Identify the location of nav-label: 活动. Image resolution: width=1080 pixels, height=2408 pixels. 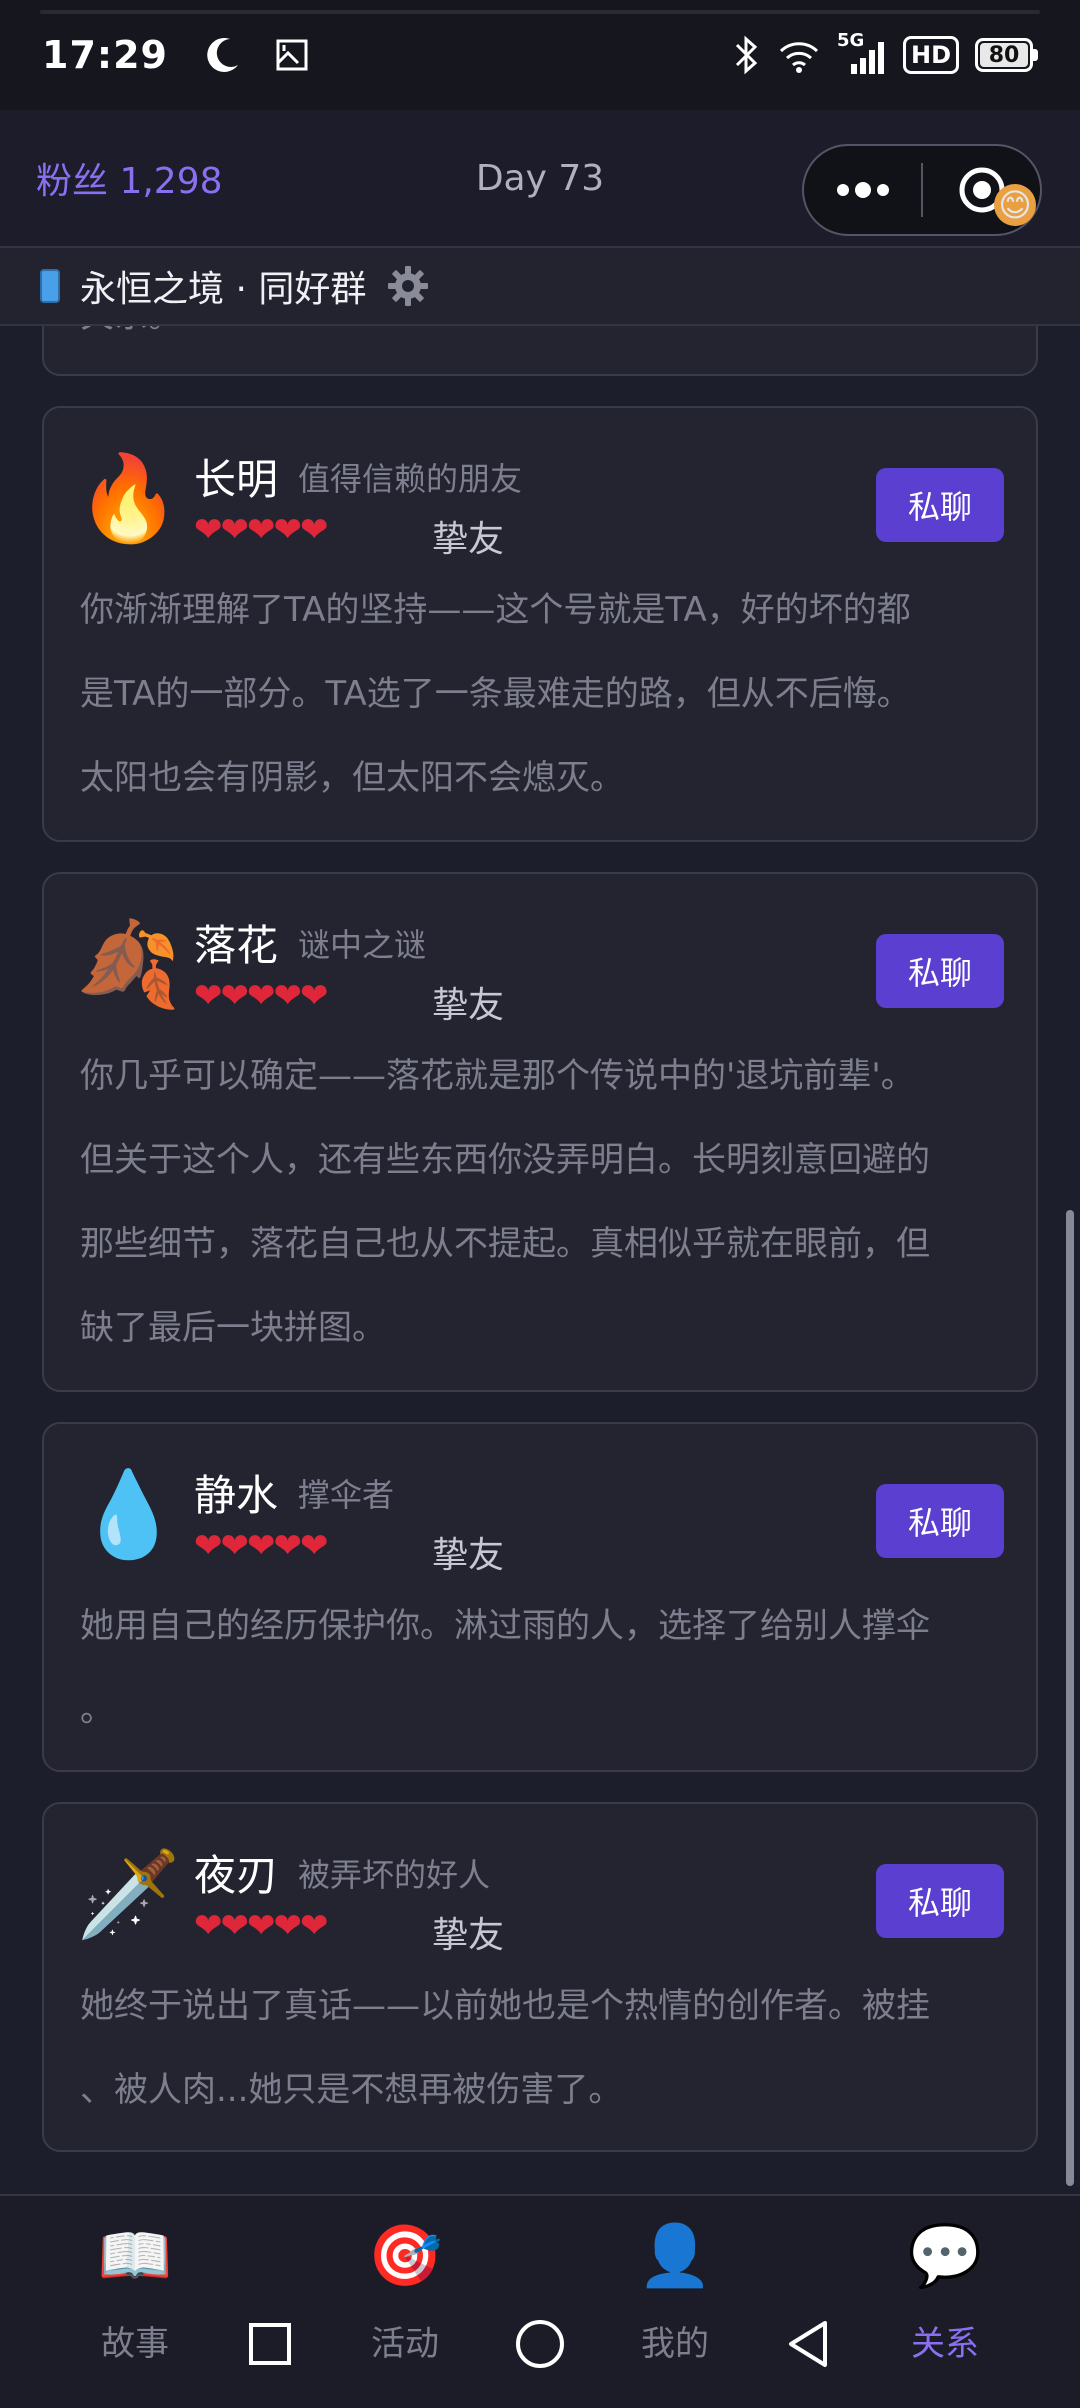
(405, 2344).